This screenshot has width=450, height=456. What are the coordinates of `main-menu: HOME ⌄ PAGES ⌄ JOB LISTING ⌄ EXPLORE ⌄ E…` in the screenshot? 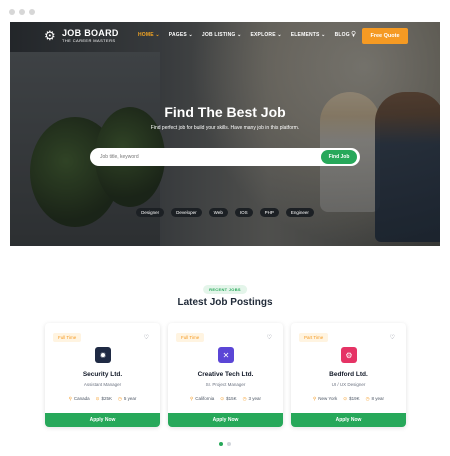 It's located at (247, 35).